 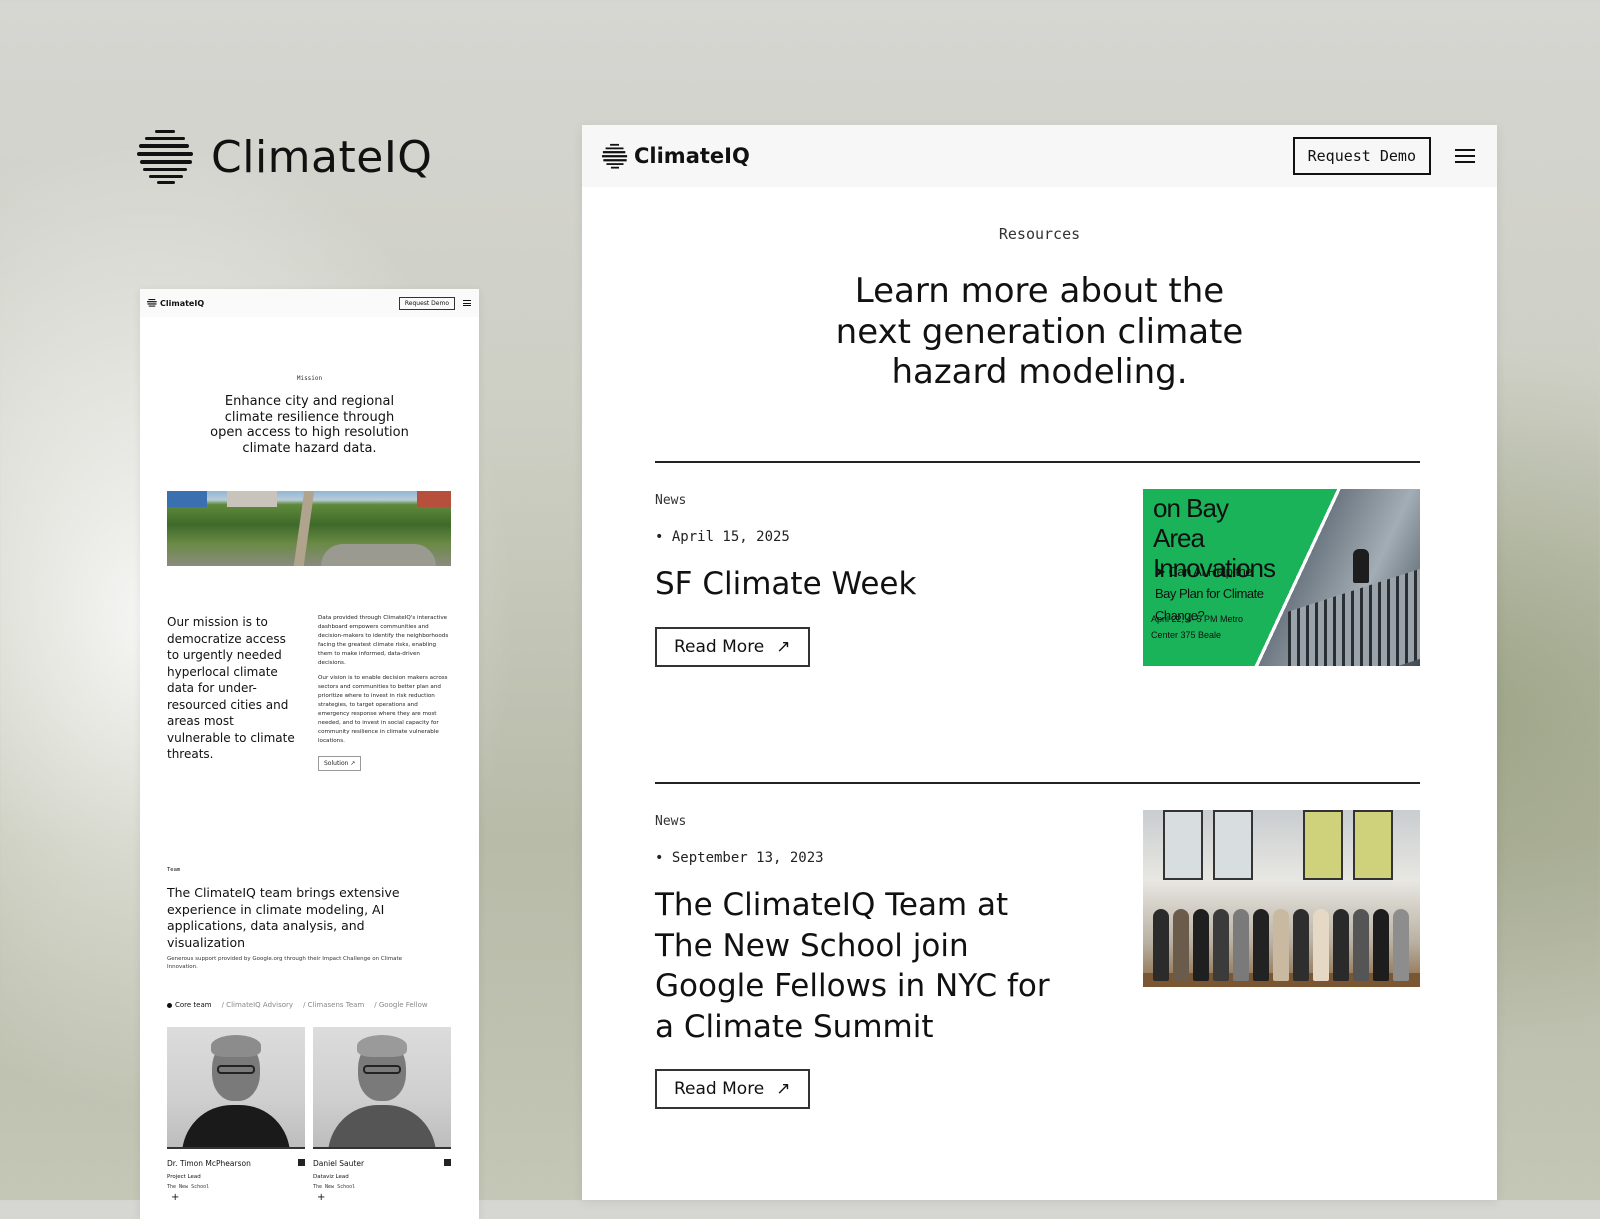 What do you see at coordinates (333, 1005) in the screenshot?
I see `tab-climasens-team: / Climasens Team` at bounding box center [333, 1005].